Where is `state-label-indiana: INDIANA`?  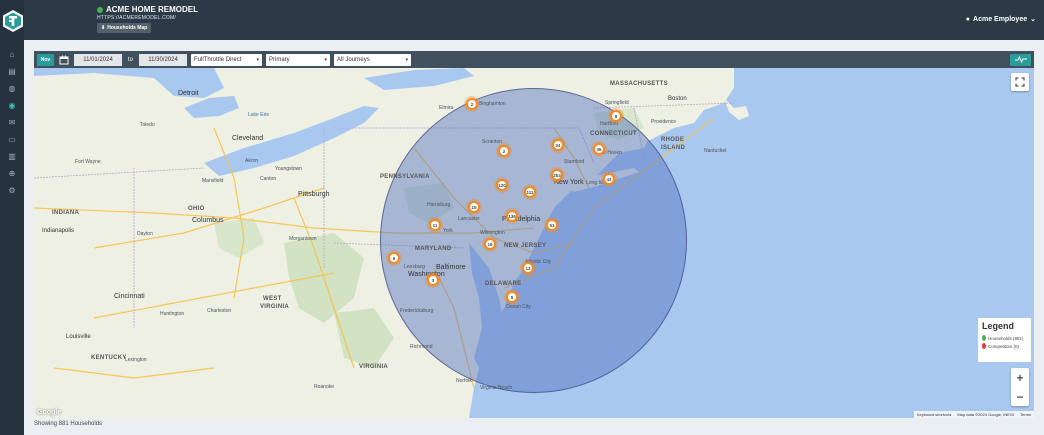 state-label-indiana: INDIANA is located at coordinates (66, 213).